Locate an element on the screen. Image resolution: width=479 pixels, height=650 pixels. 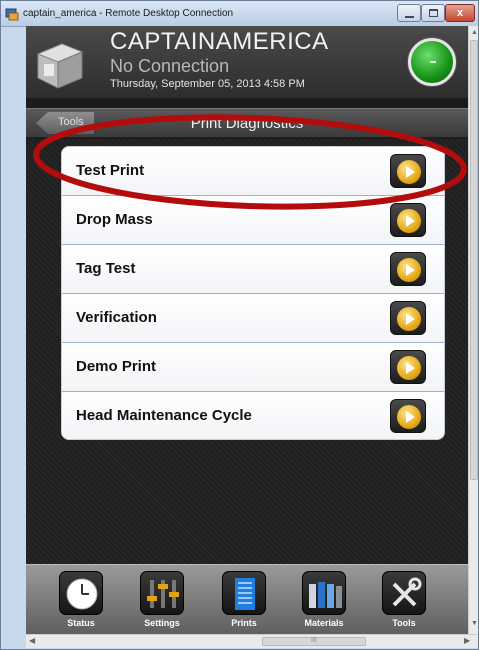
diag-item-drop-mass: Drop Mass is located at coordinates (253, 220).